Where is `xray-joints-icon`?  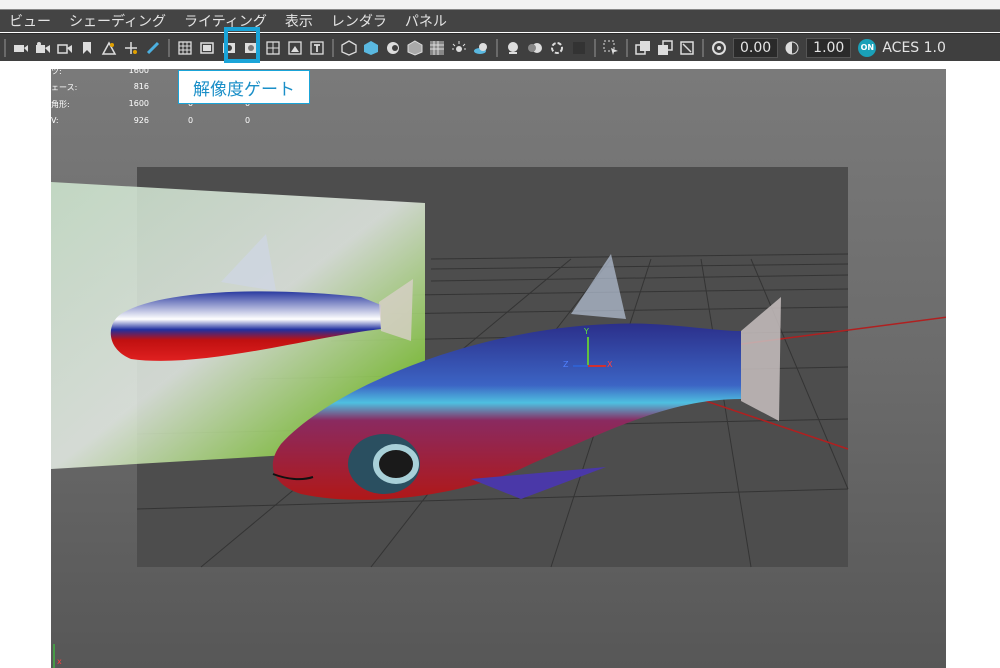 xray-joints-icon is located at coordinates (687, 48).